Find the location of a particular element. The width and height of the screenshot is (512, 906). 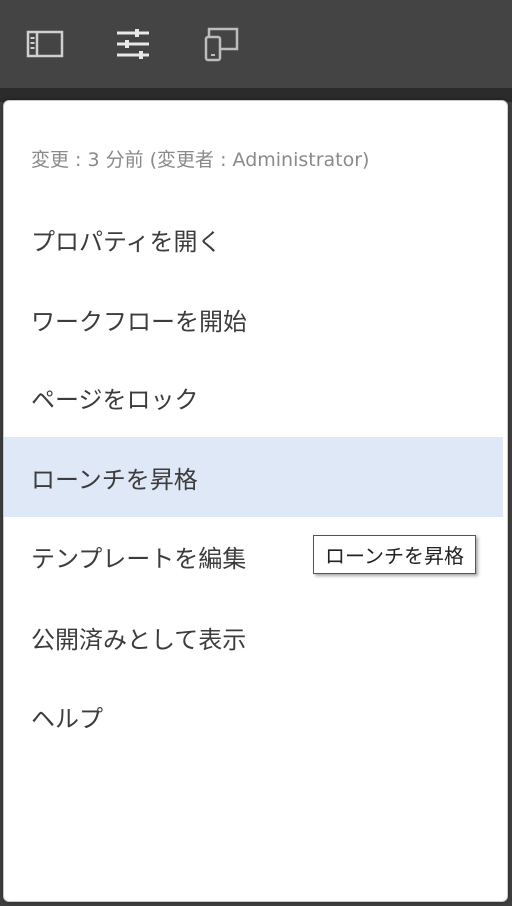

device-emulator-button is located at coordinates (221, 44).